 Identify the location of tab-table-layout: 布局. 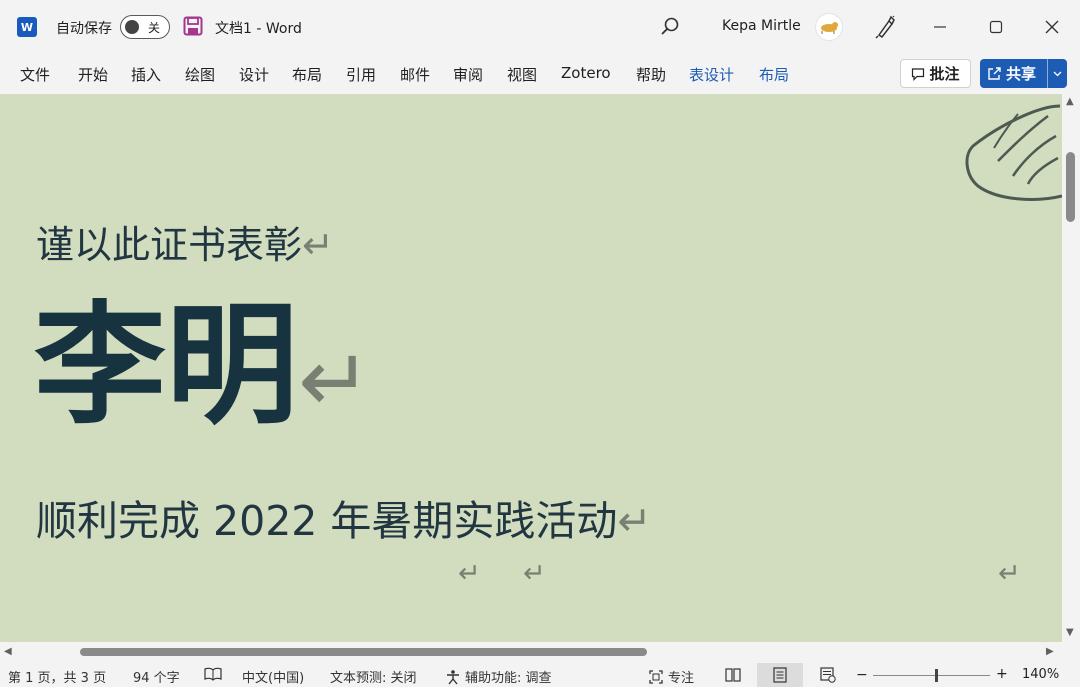
(774, 74).